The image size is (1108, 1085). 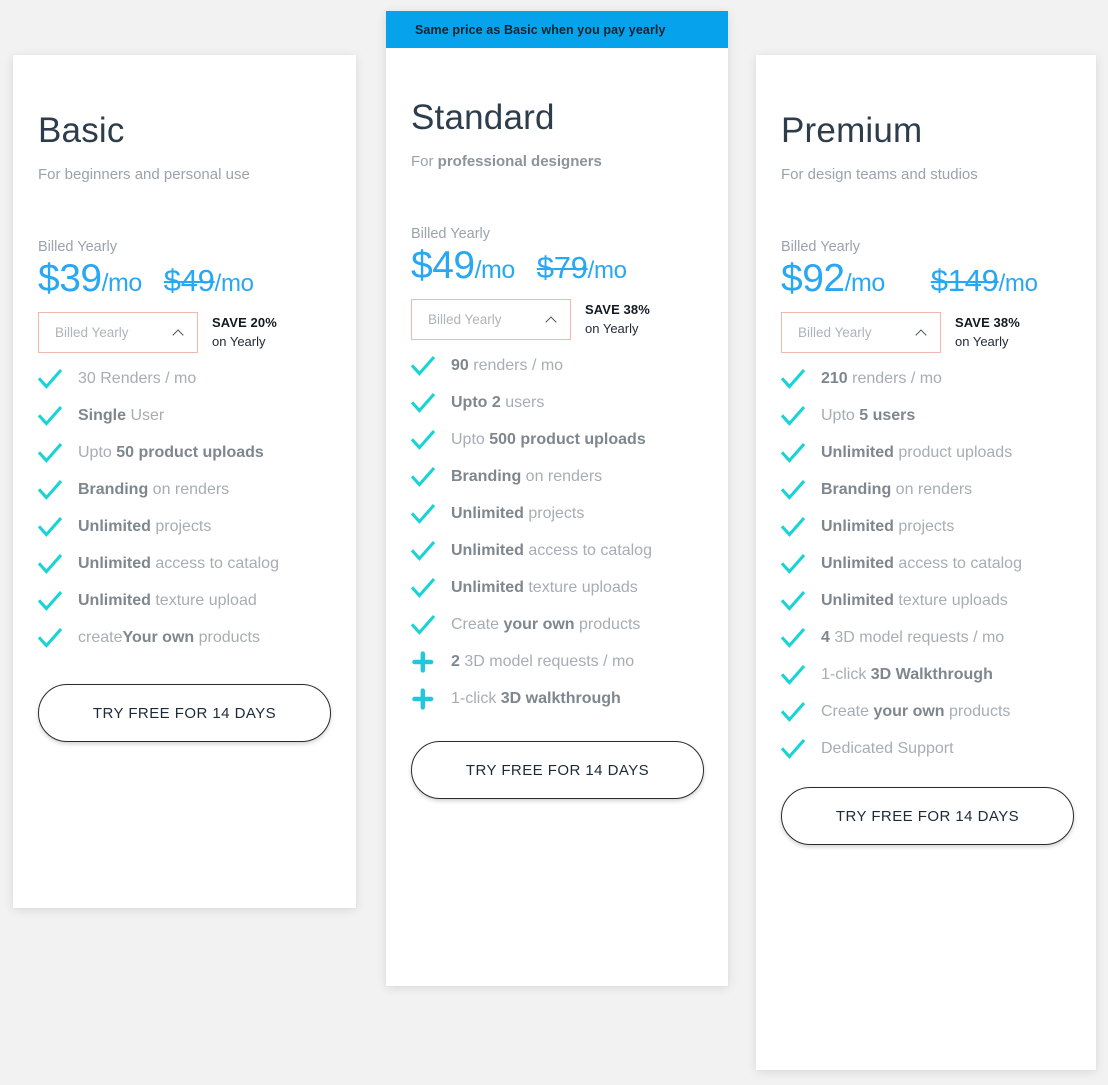 I want to click on original-price-standard: $79/mo, so click(x=582, y=268).